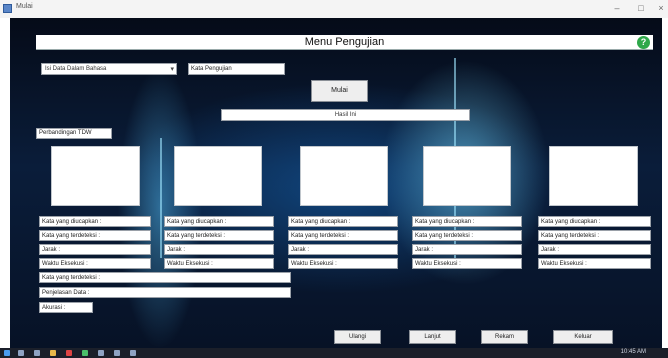  I want to click on distance-field-1: Jarak :, so click(95, 249).